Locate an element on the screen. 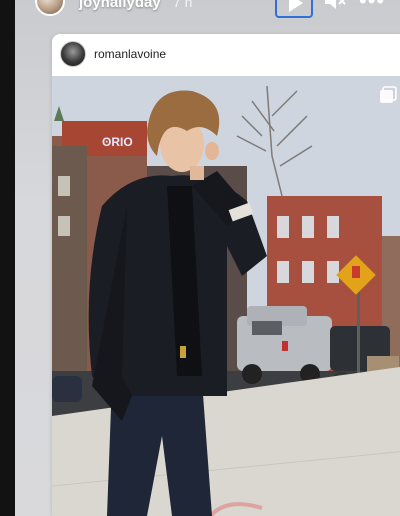  play-icon is located at coordinates (296, 6).